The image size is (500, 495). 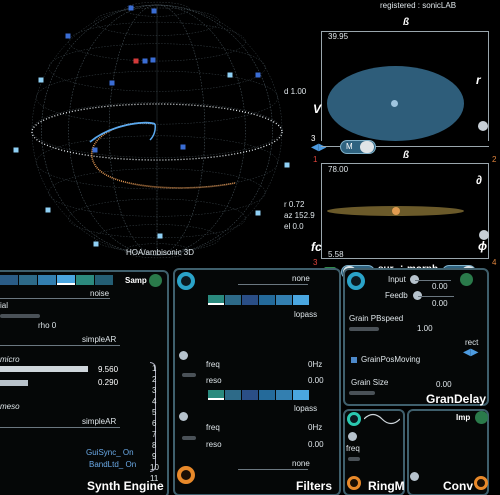 What do you see at coordinates (301, 278) in the screenshot?
I see `filter-type-1: none` at bounding box center [301, 278].